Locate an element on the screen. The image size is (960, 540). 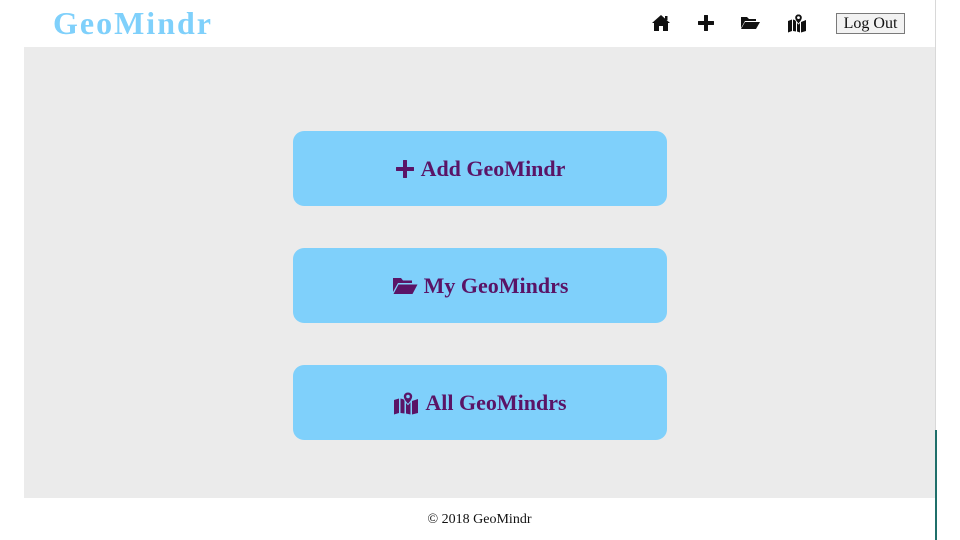
copyright-text: © 2018 GeoMindr is located at coordinates (479, 519).